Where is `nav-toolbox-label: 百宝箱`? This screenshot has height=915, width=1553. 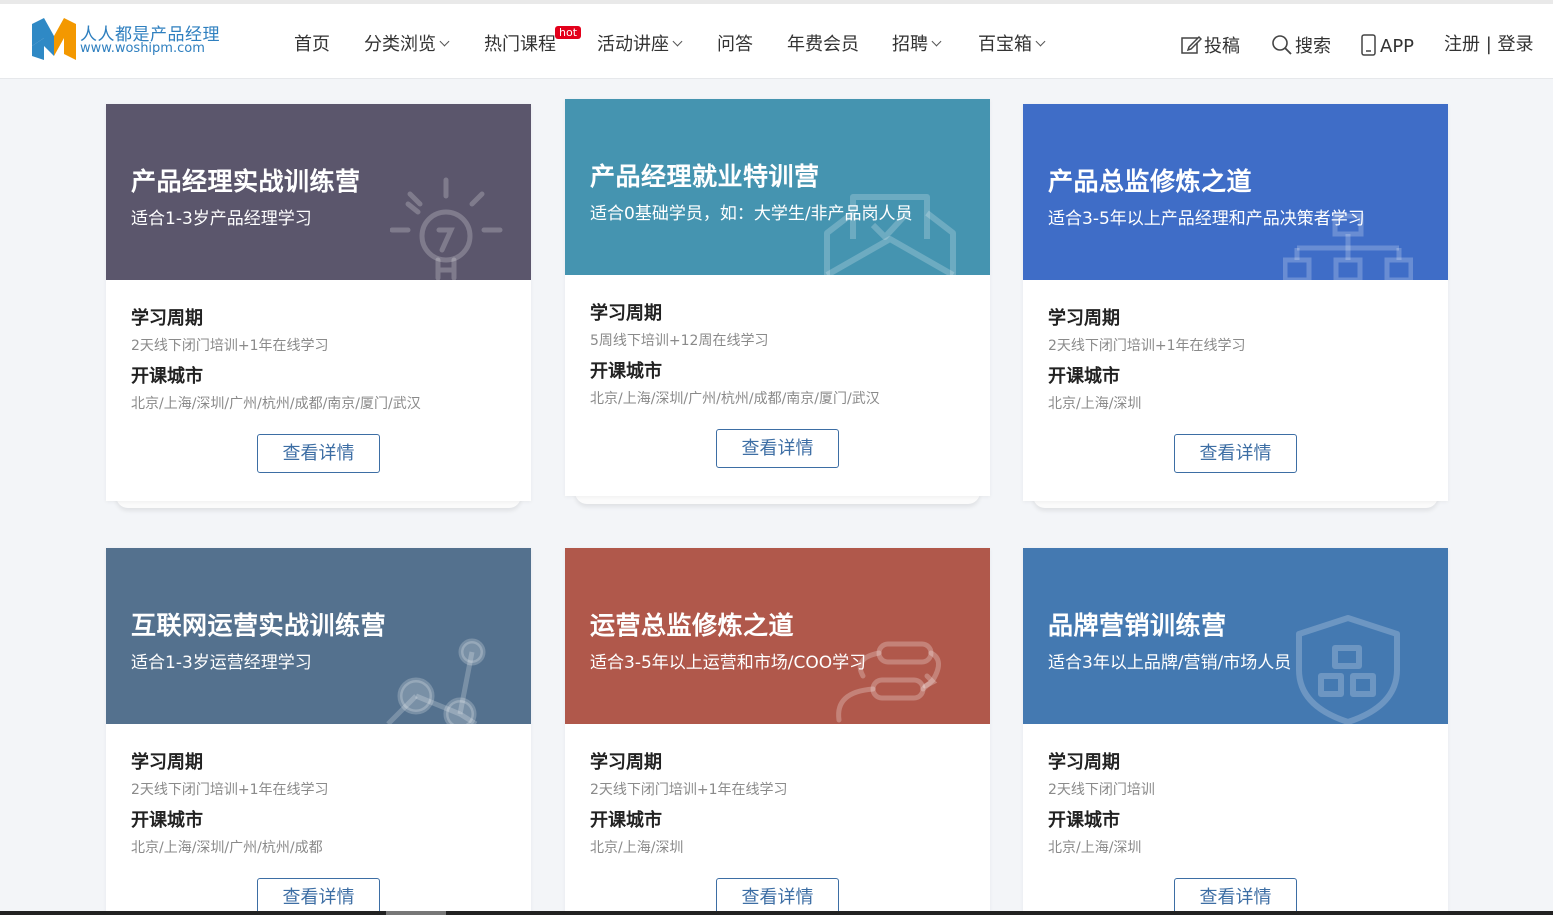 nav-toolbox-label: 百宝箱 is located at coordinates (1005, 44).